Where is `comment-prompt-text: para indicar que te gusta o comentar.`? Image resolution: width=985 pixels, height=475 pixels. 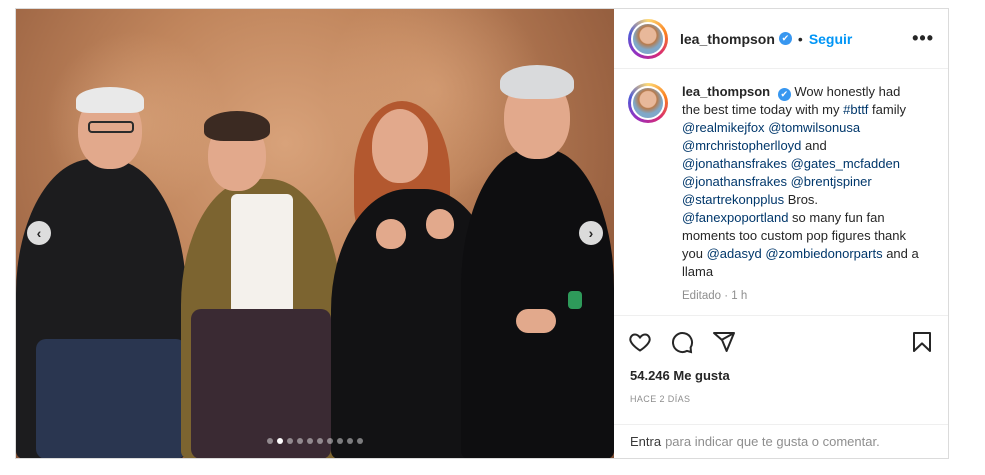
comment-prompt-text: para indicar que te gusta o comentar. is located at coordinates (772, 441).